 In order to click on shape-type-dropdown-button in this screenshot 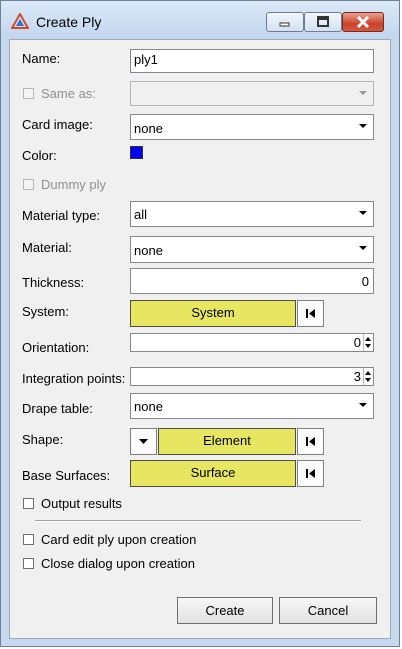, I will do `click(143, 441)`.